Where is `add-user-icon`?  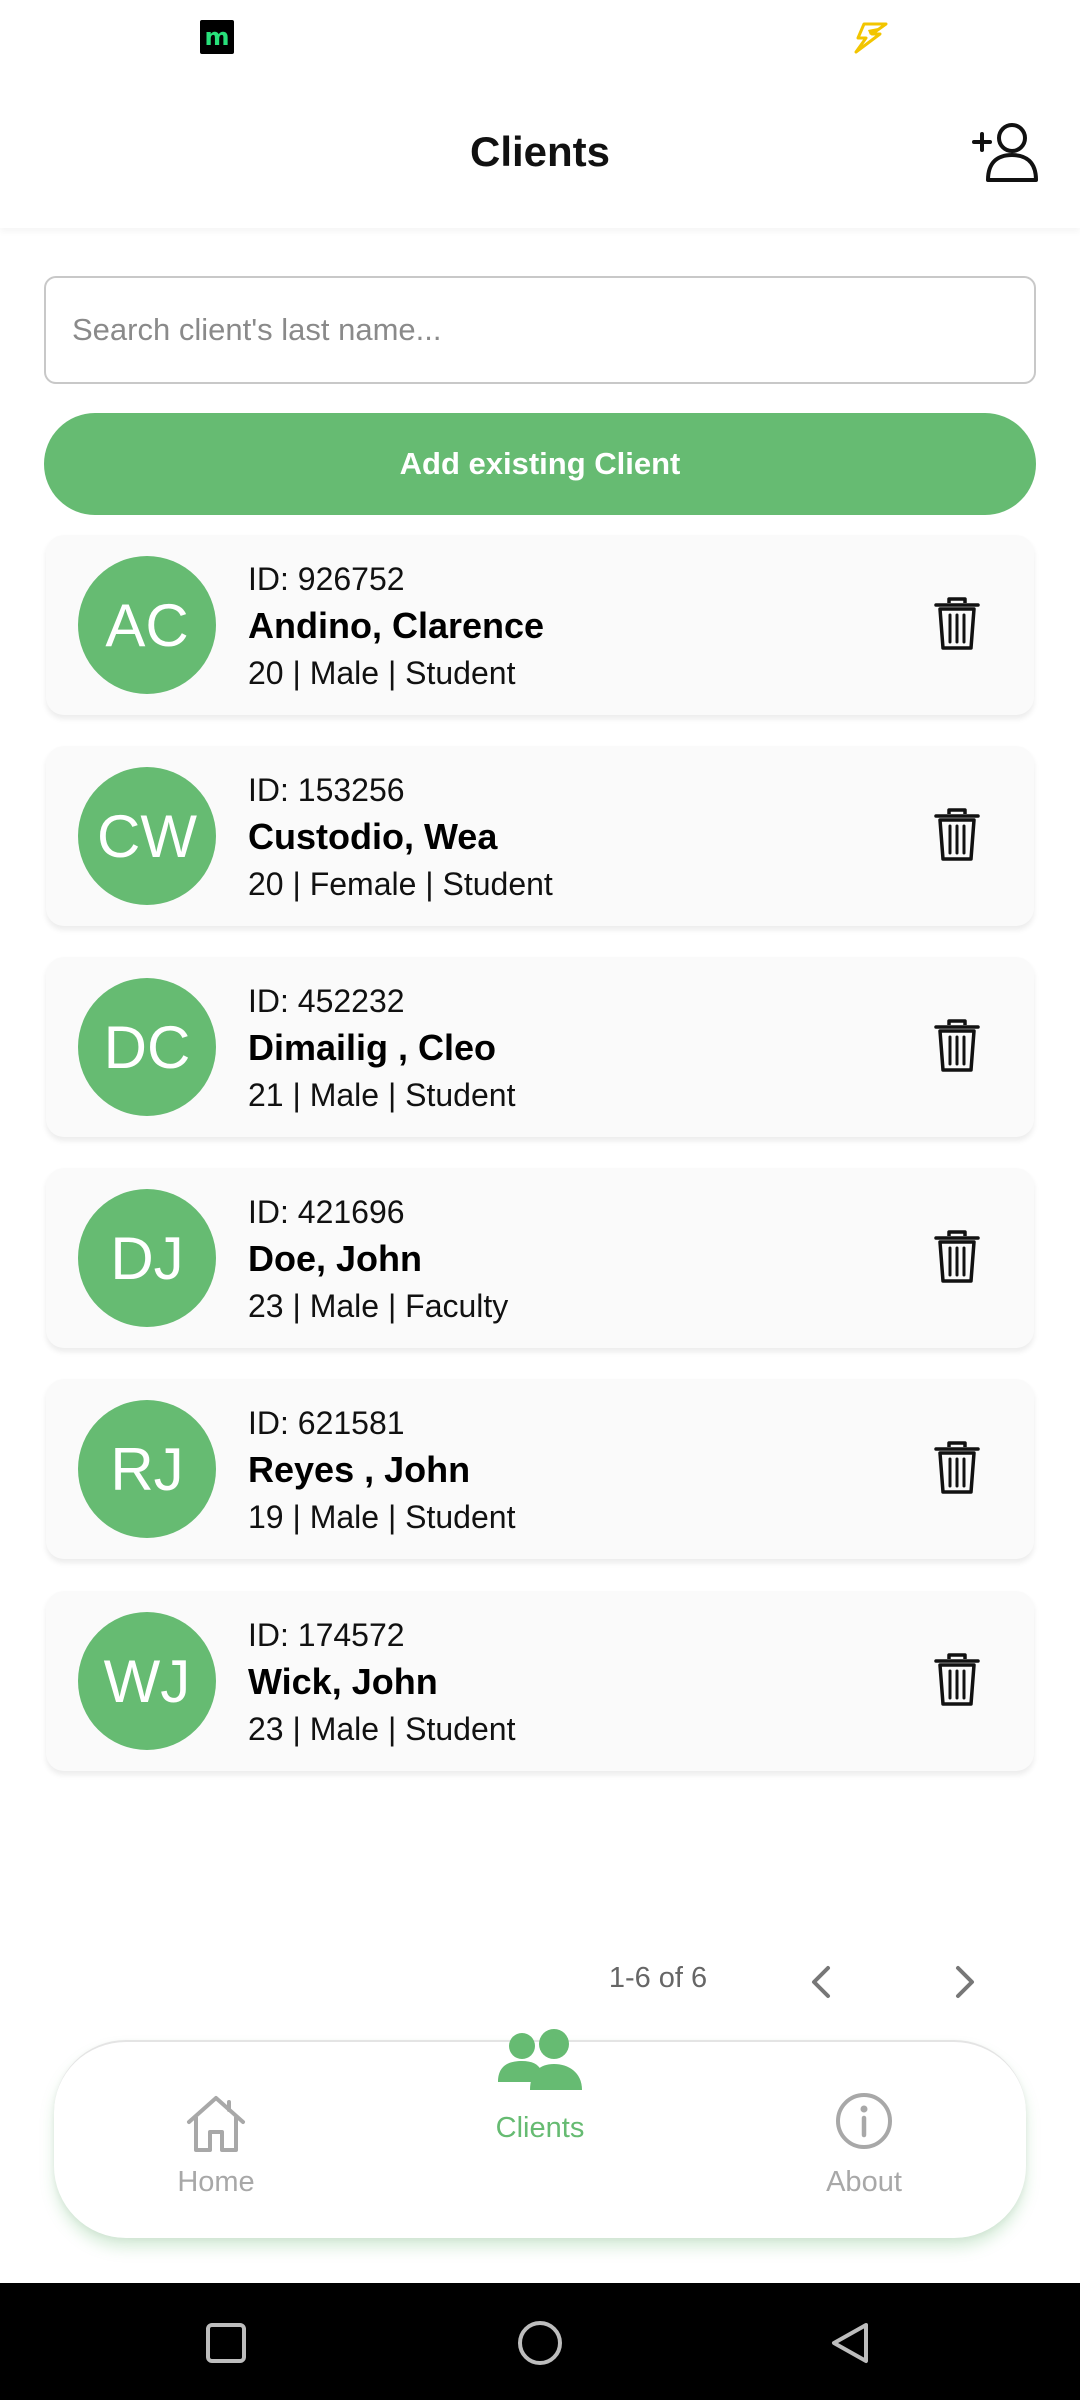
add-user-icon is located at coordinates (1006, 152).